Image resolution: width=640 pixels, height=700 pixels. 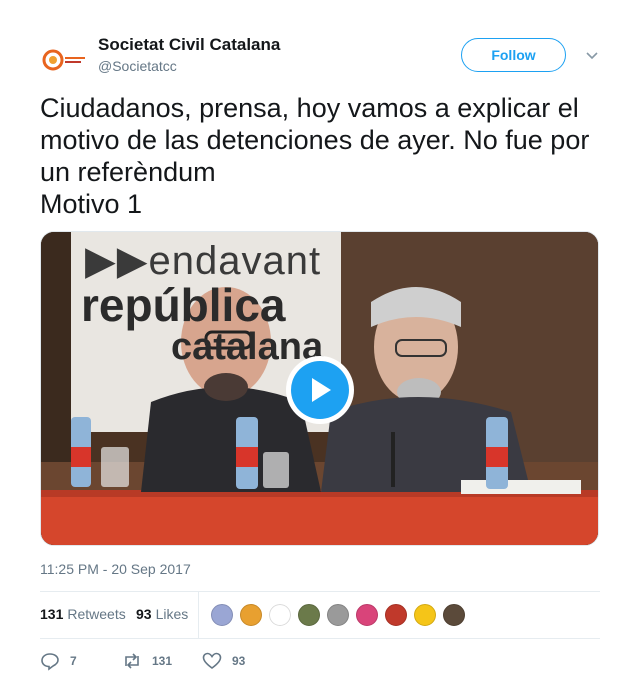 I want to click on play-icon, so click(x=320, y=390).